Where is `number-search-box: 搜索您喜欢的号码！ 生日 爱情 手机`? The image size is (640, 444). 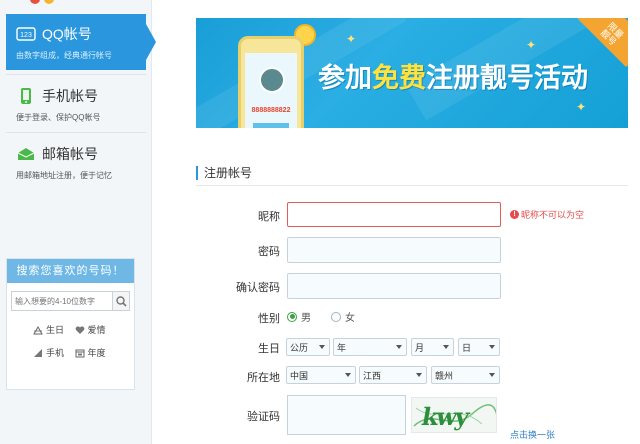
number-search-box: 搜索您喜欢的号码！ 生日 爱情 手机 is located at coordinates (70, 324).